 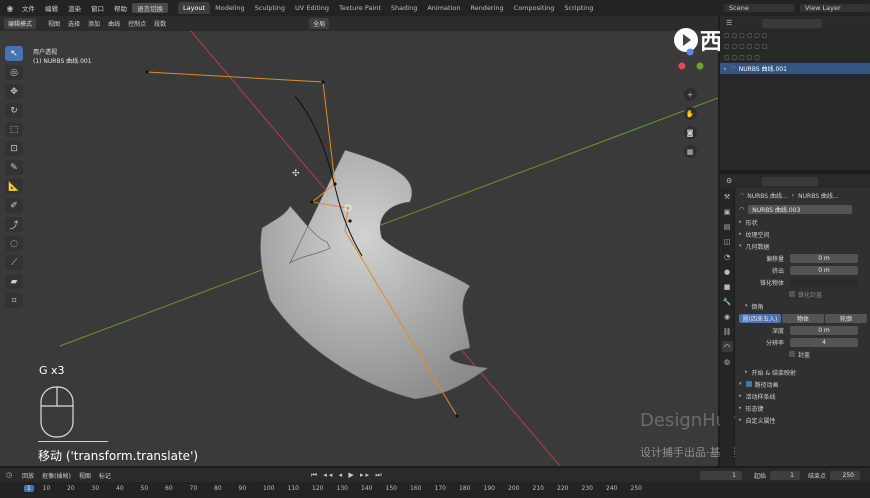 I want to click on grid-view-icon: ▦, so click(x=690, y=151).